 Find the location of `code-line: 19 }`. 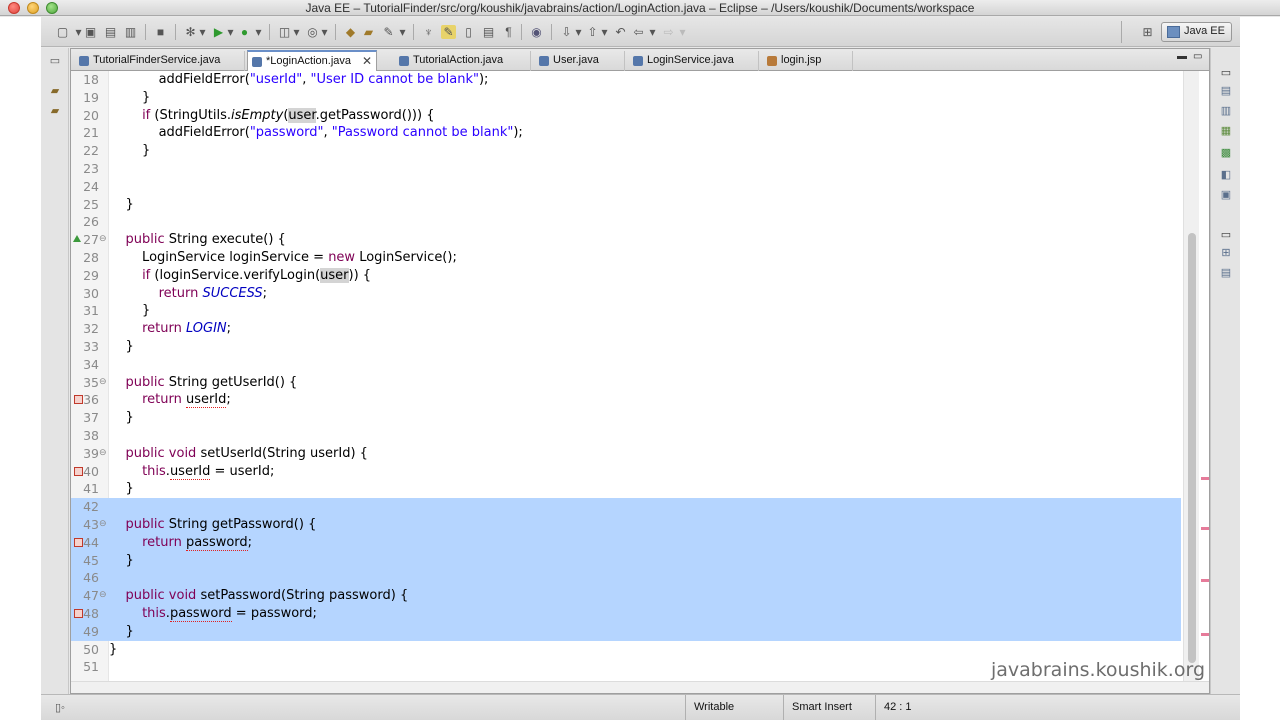

code-line: 19 } is located at coordinates (626, 98).